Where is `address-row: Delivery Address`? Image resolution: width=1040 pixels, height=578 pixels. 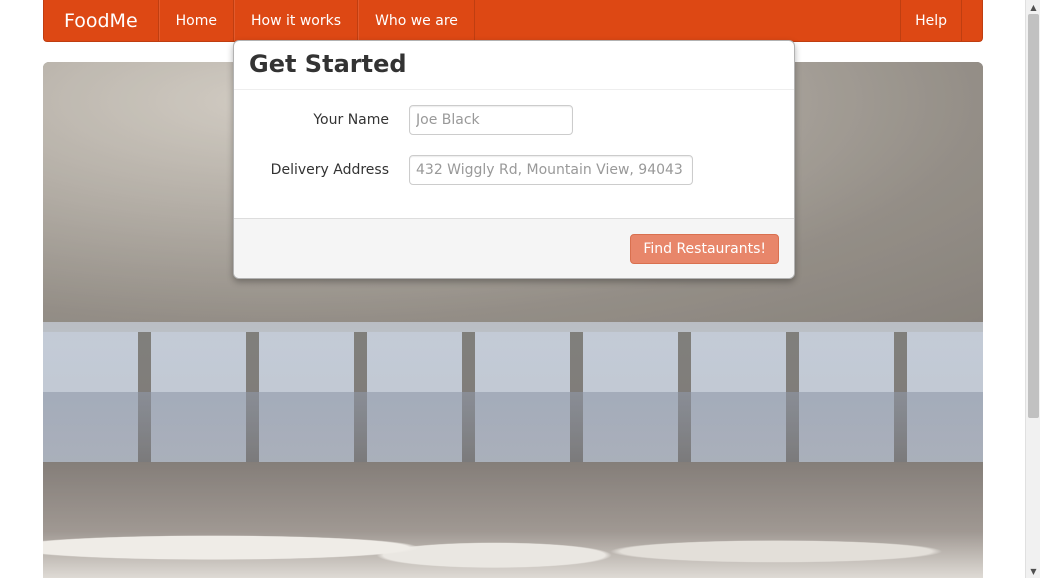 address-row: Delivery Address is located at coordinates (514, 170).